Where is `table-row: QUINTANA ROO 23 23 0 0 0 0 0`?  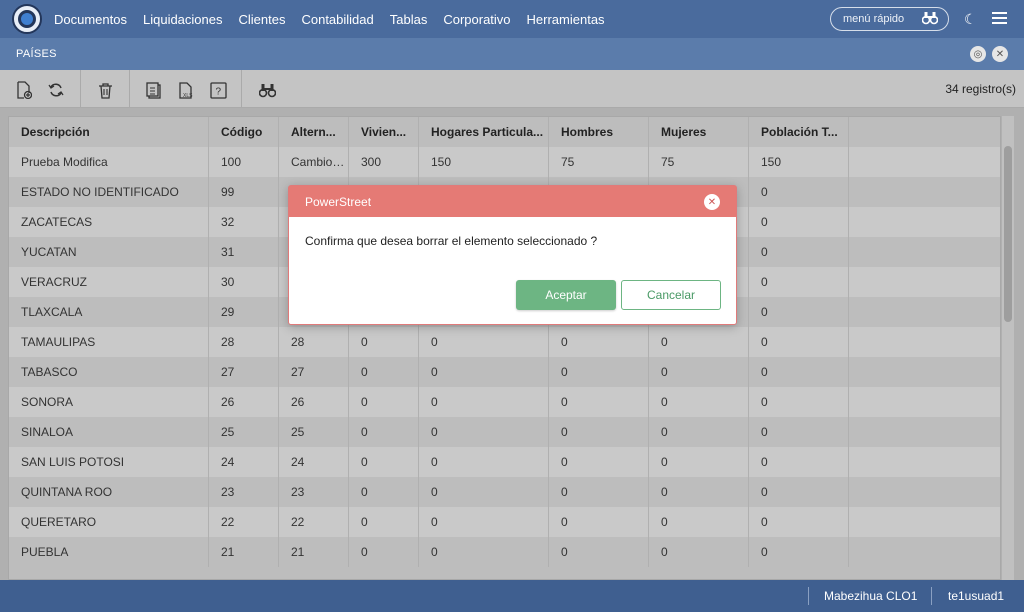
table-row: QUINTANA ROO 23 23 0 0 0 0 0 is located at coordinates (504, 492).